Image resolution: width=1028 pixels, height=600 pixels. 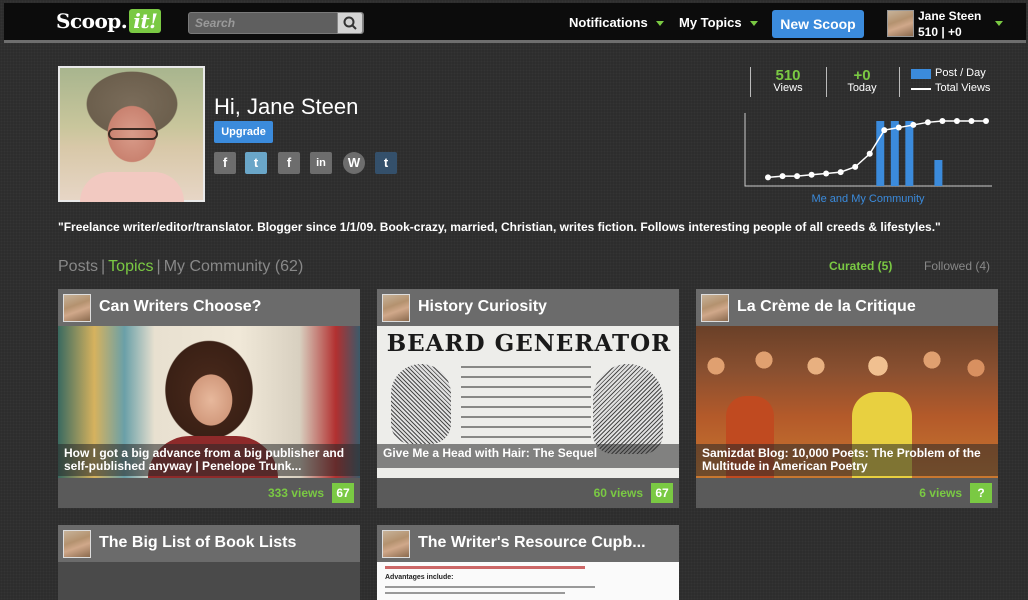 I want to click on facebook-page-icon: f, so click(x=289, y=163).